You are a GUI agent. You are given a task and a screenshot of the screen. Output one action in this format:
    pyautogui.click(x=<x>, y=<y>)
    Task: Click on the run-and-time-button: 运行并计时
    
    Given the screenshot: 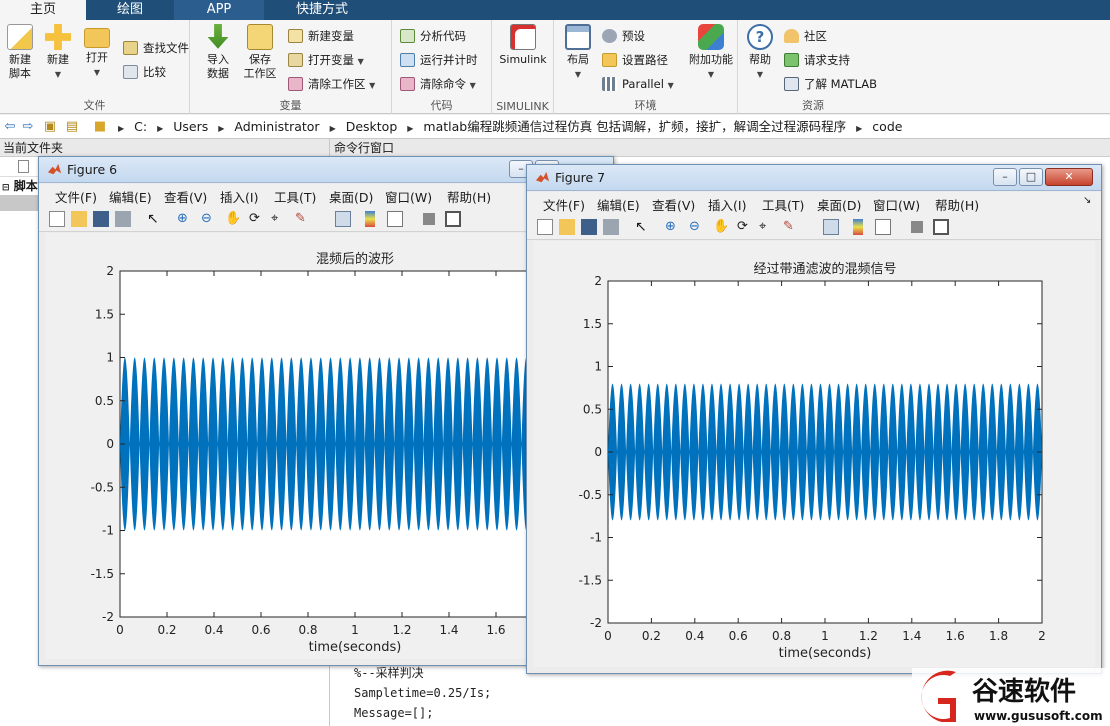 What is the action you would take?
    pyautogui.click(x=439, y=60)
    